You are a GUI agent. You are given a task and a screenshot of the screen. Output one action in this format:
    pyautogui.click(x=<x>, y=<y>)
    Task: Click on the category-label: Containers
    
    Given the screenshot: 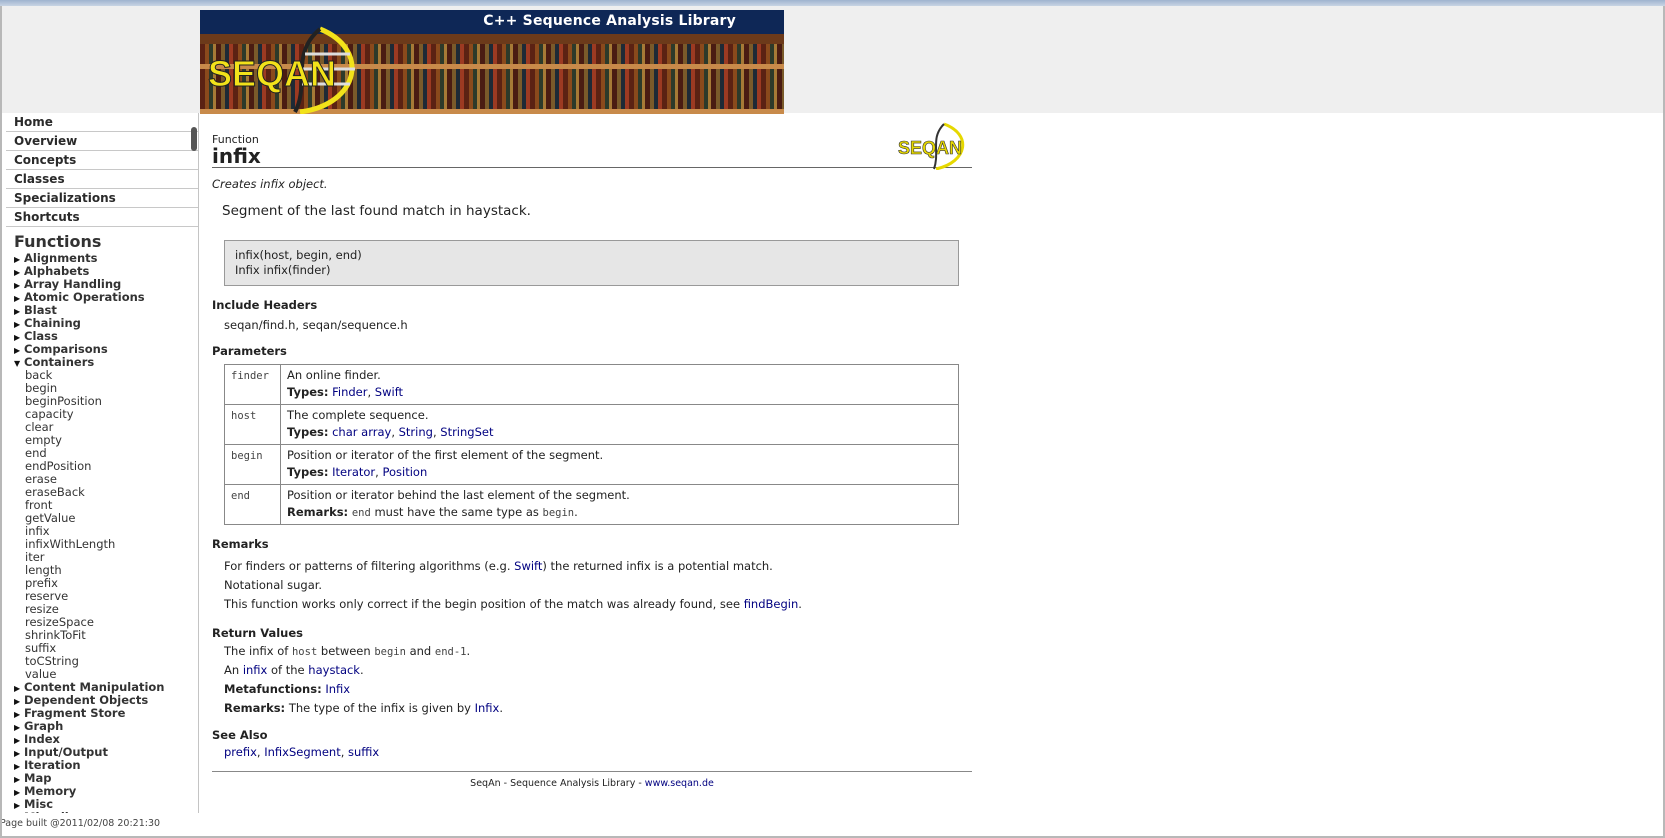 What is the action you would take?
    pyautogui.click(x=59, y=362)
    